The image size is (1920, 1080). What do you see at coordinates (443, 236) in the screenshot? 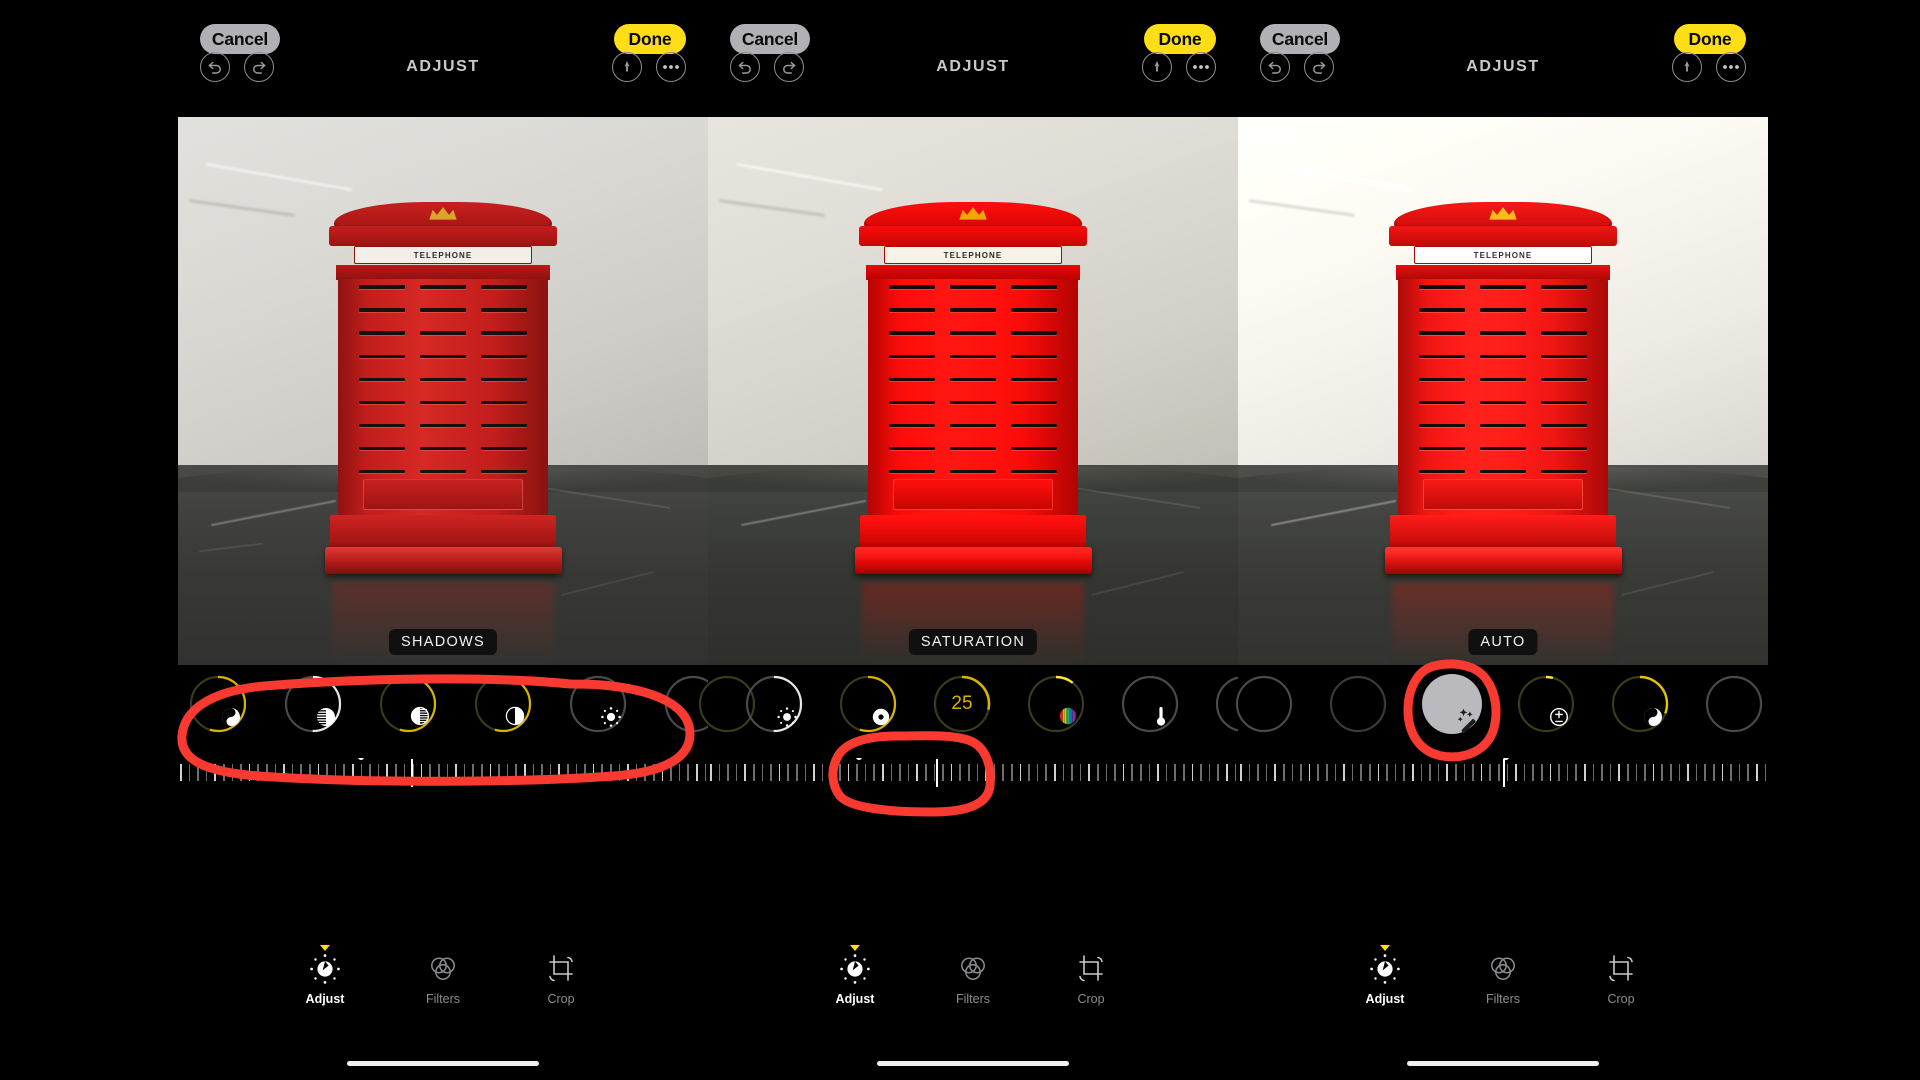
I see `box-cap` at bounding box center [443, 236].